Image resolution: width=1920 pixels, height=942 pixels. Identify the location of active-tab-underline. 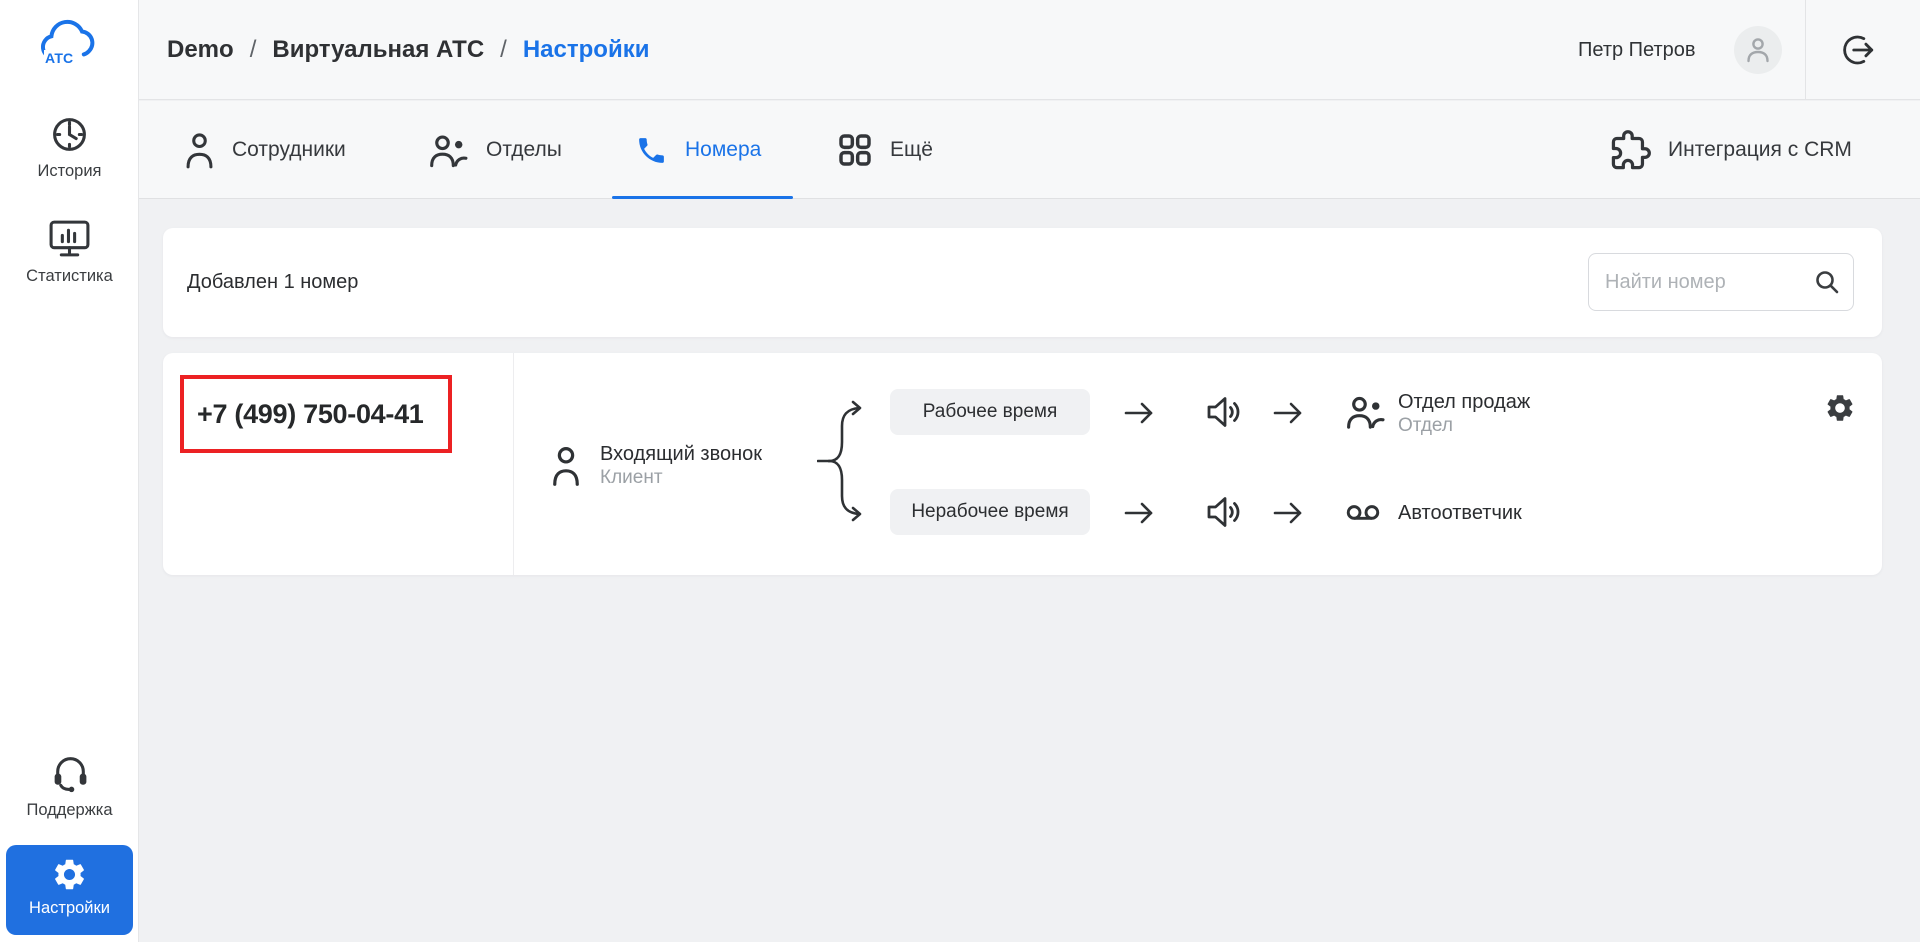
(702, 197).